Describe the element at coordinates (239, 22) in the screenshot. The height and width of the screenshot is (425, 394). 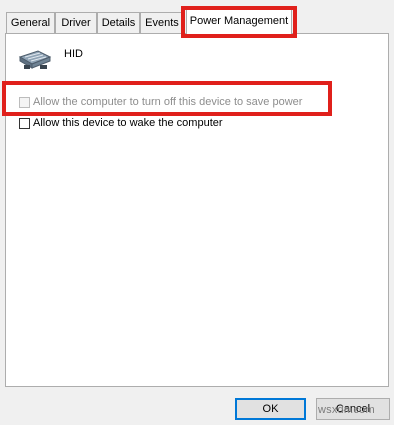
I see `highlight-box-power-management-tab` at that location.